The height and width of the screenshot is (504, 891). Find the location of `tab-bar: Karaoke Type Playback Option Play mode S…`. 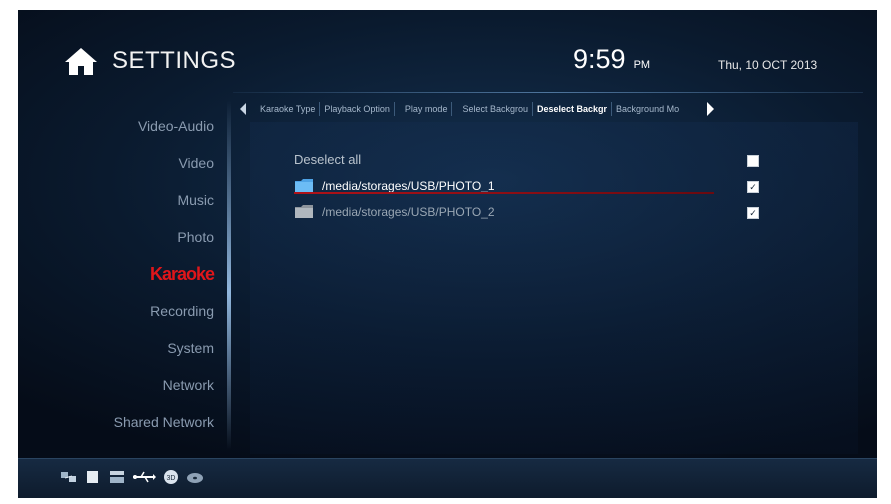

tab-bar: Karaoke Type Playback Option Play mode S… is located at coordinates (551, 109).